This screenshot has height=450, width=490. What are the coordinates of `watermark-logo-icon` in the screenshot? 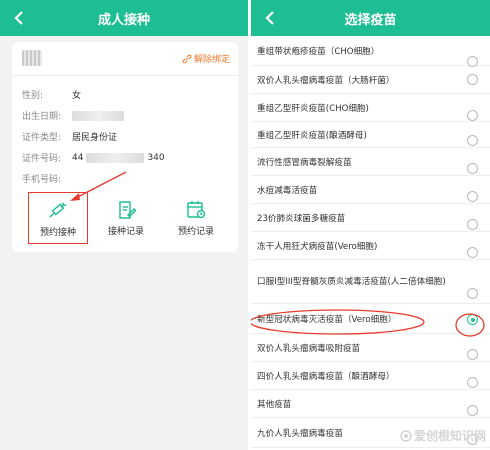 It's located at (406, 435).